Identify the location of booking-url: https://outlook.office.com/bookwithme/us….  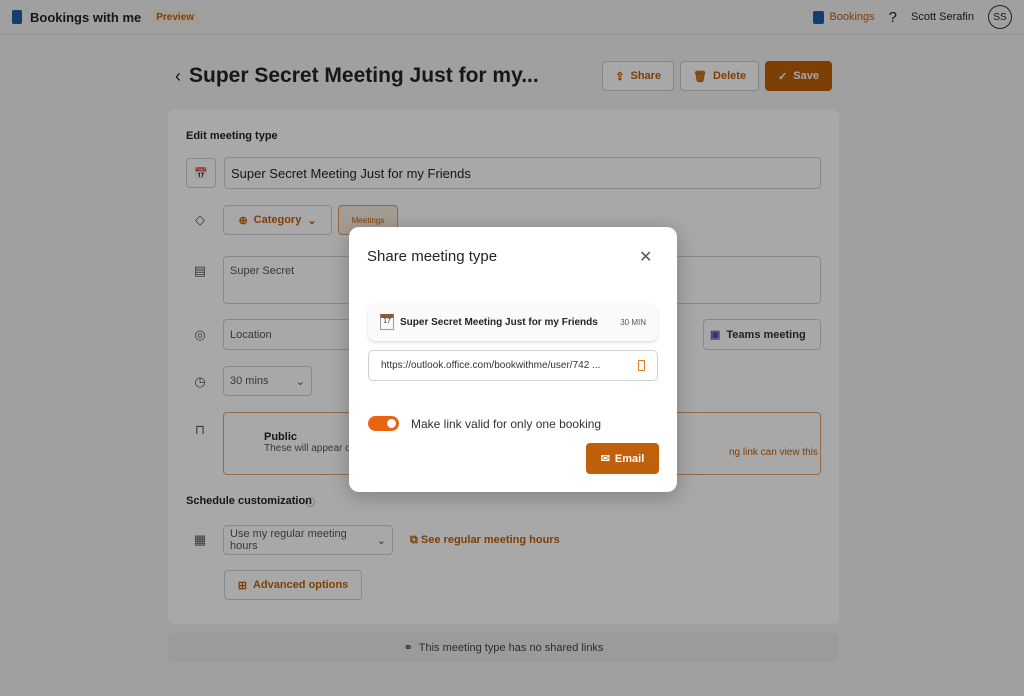
(491, 365).